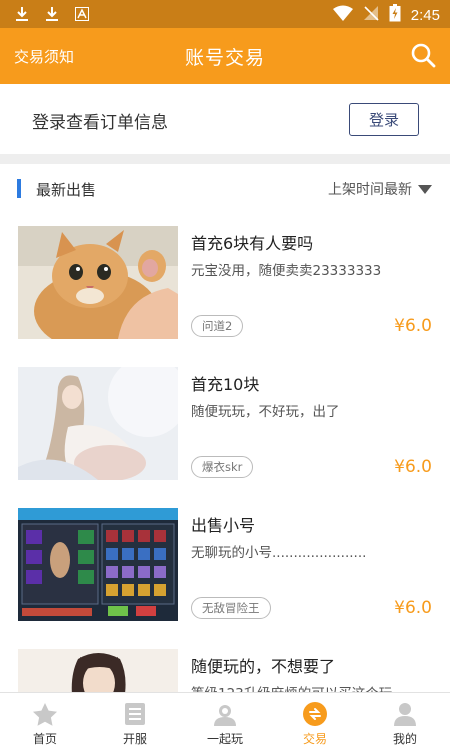  Describe the element at coordinates (134, 739) in the screenshot. I see `tab-label: 开服` at that location.